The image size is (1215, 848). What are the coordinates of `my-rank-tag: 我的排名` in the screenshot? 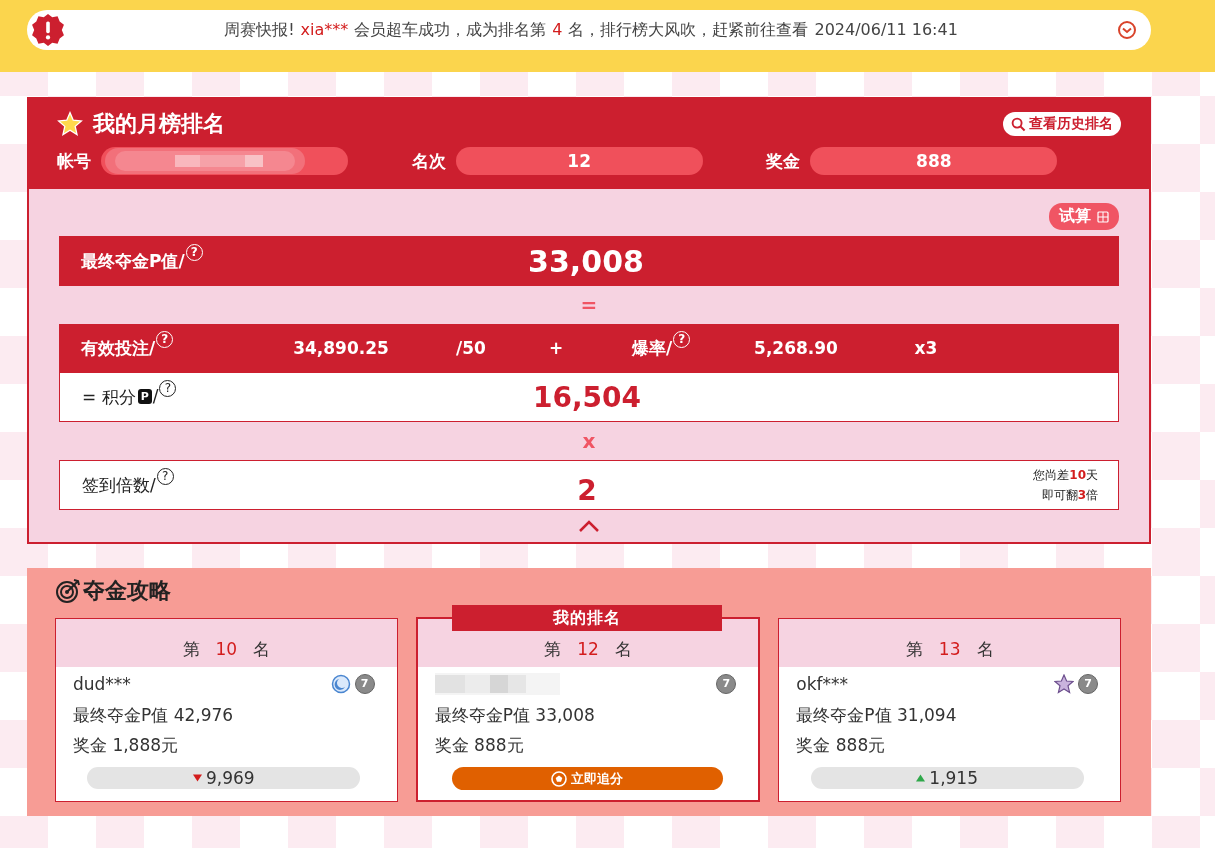 It's located at (586, 618).